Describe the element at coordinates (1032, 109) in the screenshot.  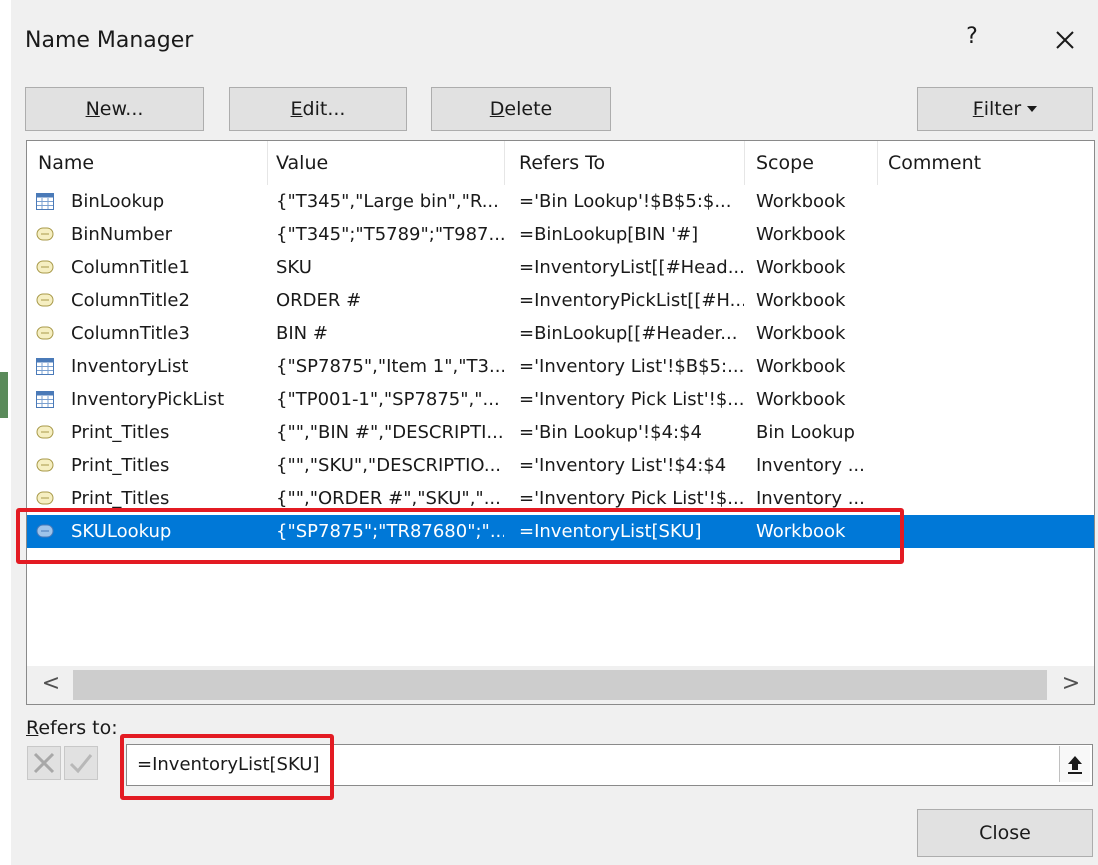
I see `dropdown-arrow-icon` at that location.